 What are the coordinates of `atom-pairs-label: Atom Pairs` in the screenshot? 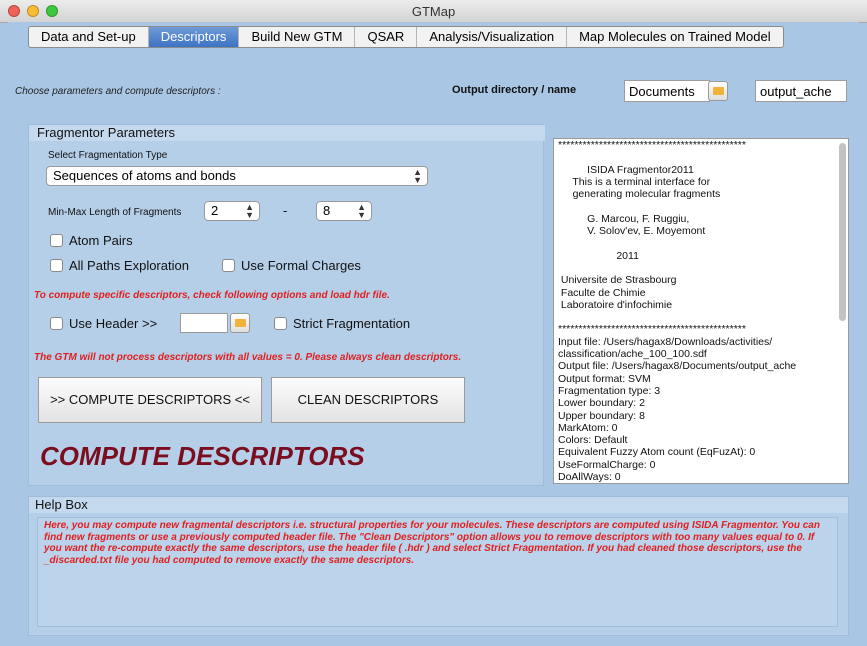 It's located at (101, 240).